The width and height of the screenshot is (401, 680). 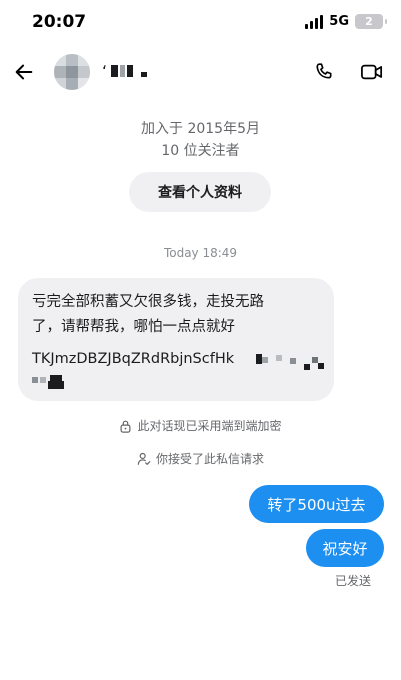 I want to click on wallet-address: TKJmzDBZJBqZRdRbjnScfHk, so click(x=133, y=359).